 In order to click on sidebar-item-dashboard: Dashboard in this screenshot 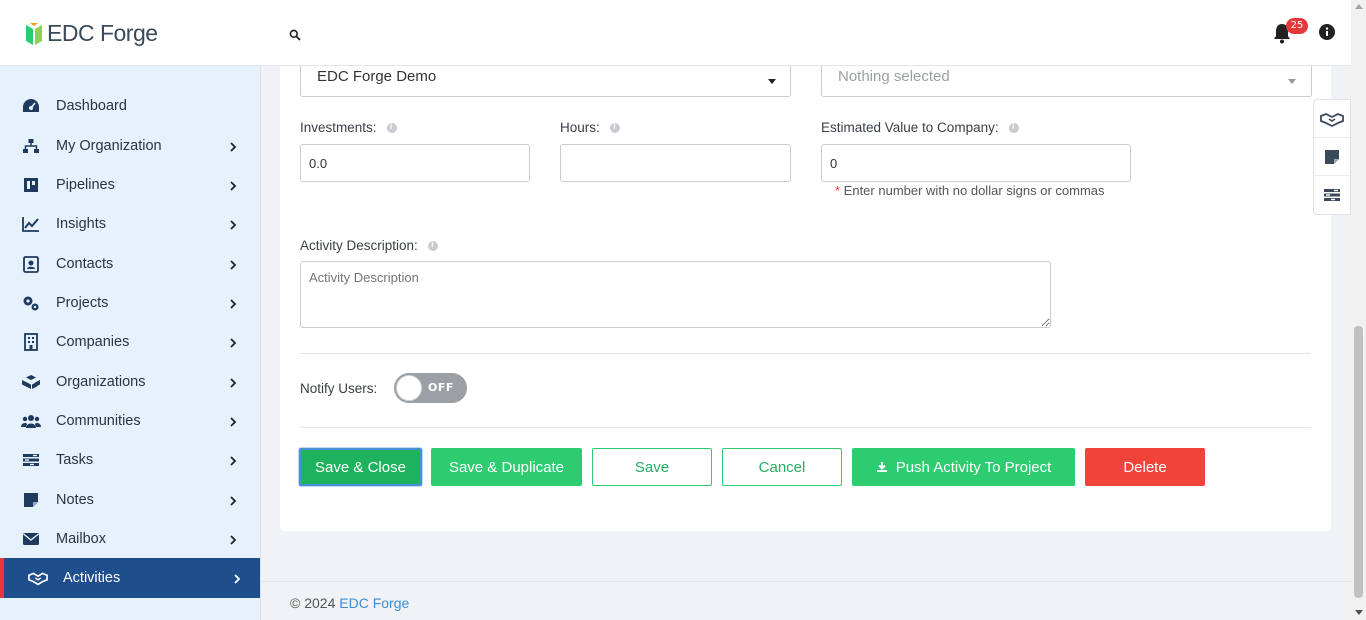, I will do `click(130, 106)`.